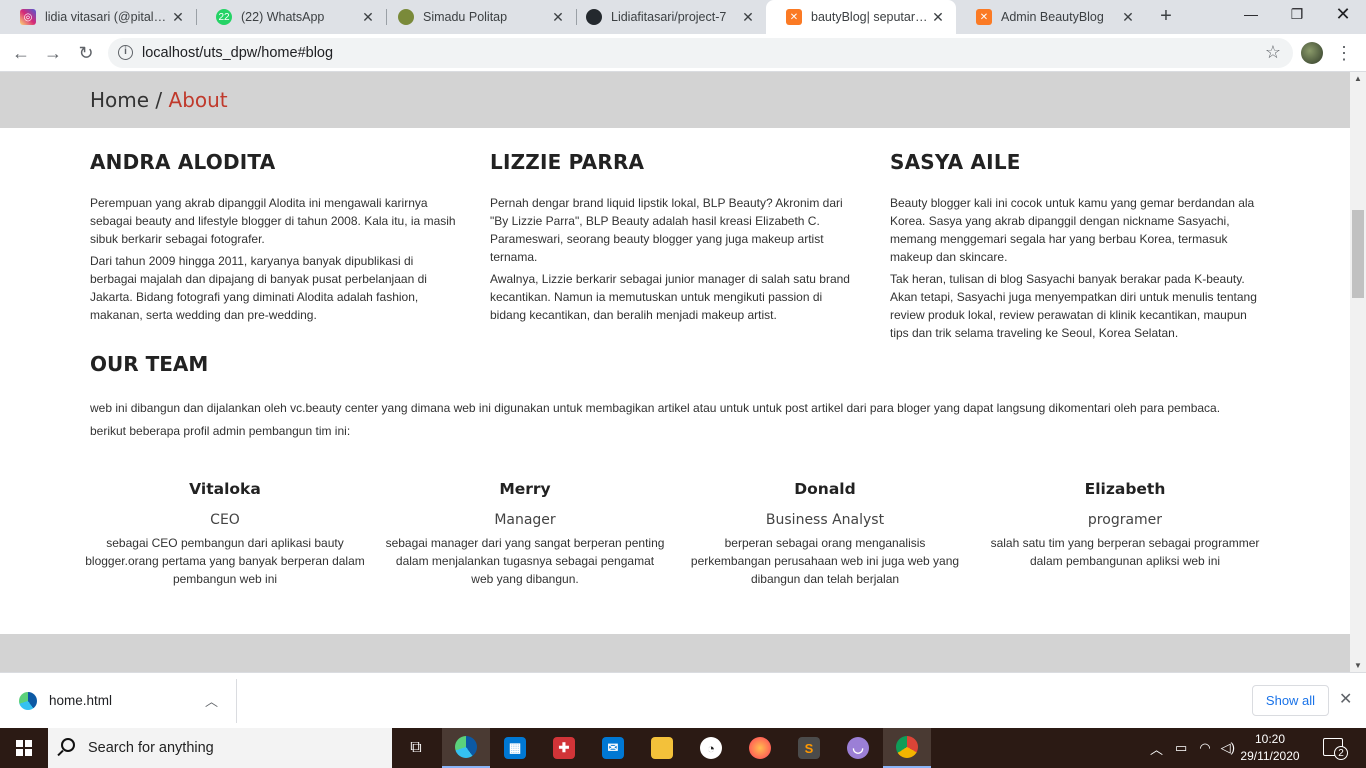 Image resolution: width=1366 pixels, height=768 pixels. I want to click on task-view-icon: ⧉, so click(416, 748).